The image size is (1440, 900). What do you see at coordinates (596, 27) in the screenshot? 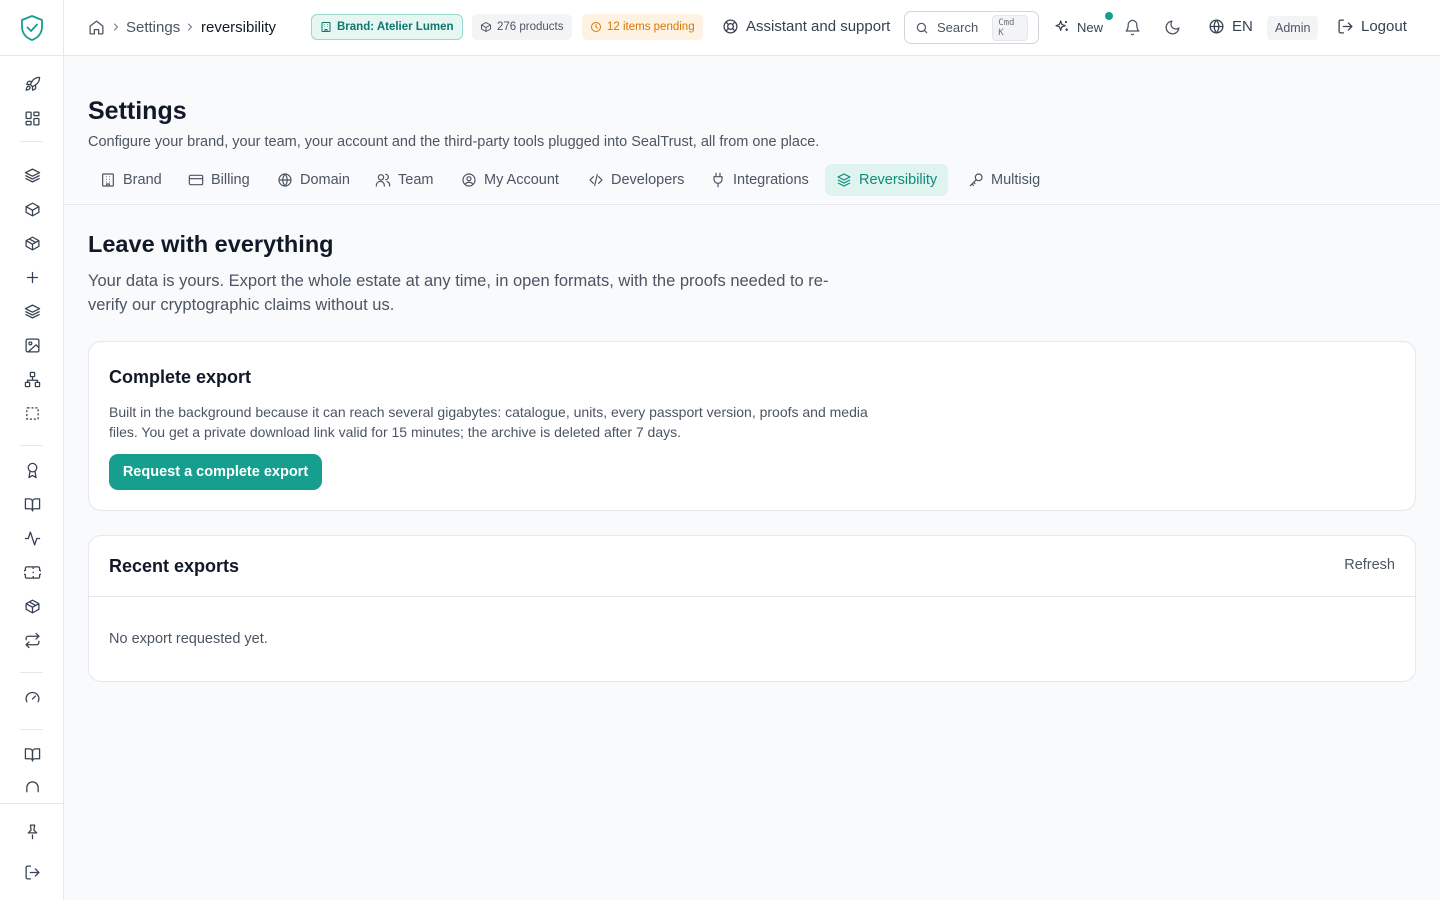
I see `clock-icon` at bounding box center [596, 27].